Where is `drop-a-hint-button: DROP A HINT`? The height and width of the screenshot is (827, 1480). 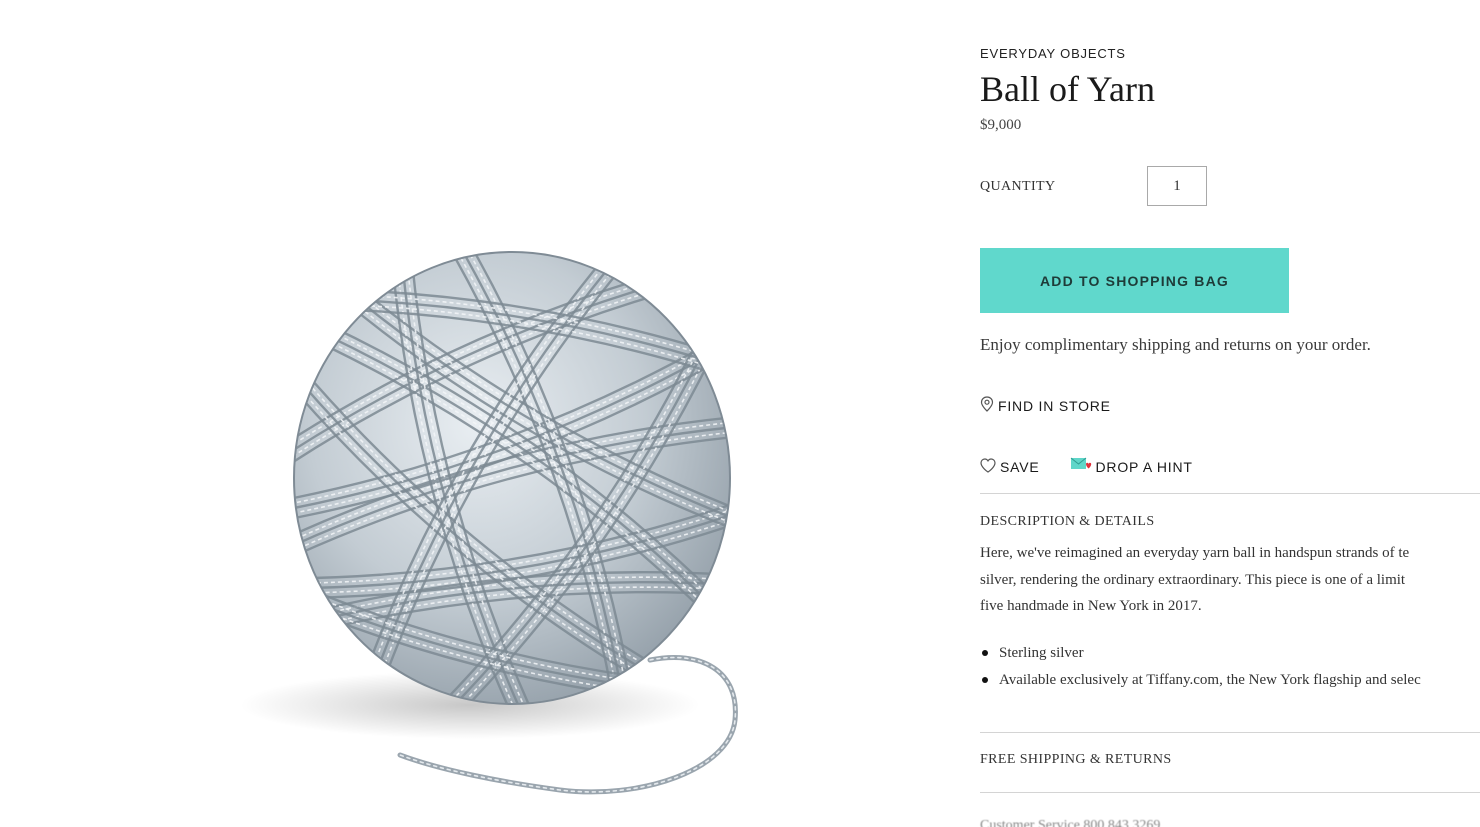 drop-a-hint-button: DROP A HINT is located at coordinates (1131, 466).